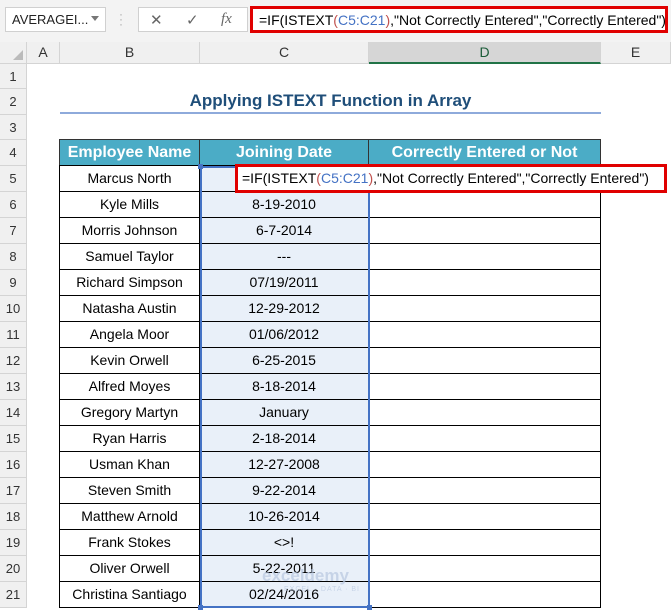 The height and width of the screenshot is (612, 671). Describe the element at coordinates (129, 464) in the screenshot. I see `employee-name-cell: Usman Khan` at that location.